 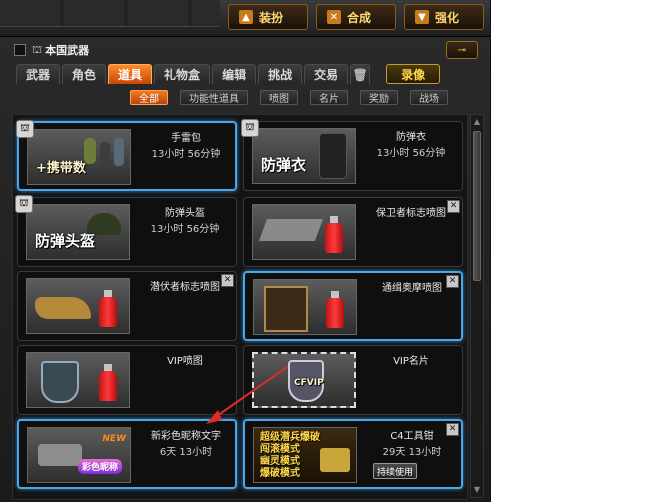 I want to click on item-card-vip-spray: VIP喷图, so click(x=127, y=380).